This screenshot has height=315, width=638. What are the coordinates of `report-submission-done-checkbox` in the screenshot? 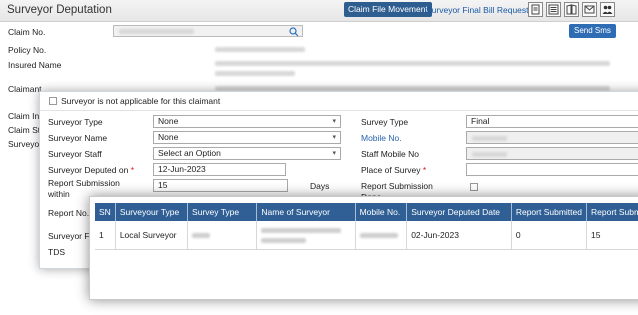 It's located at (474, 187).